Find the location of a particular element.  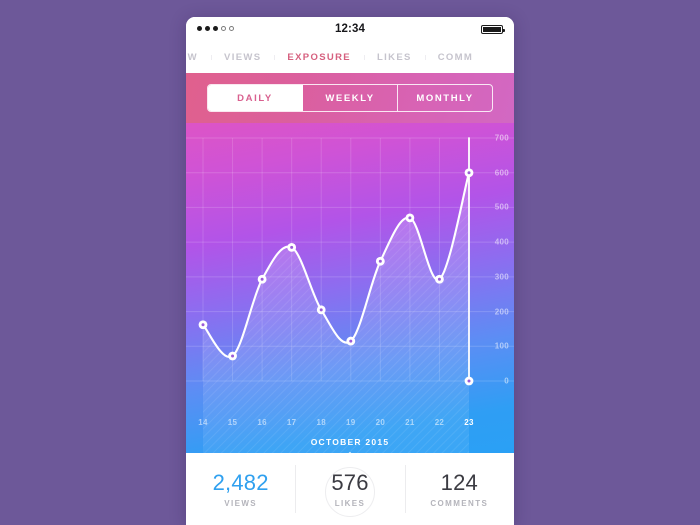

tab-views: VIEWS is located at coordinates (242, 57).